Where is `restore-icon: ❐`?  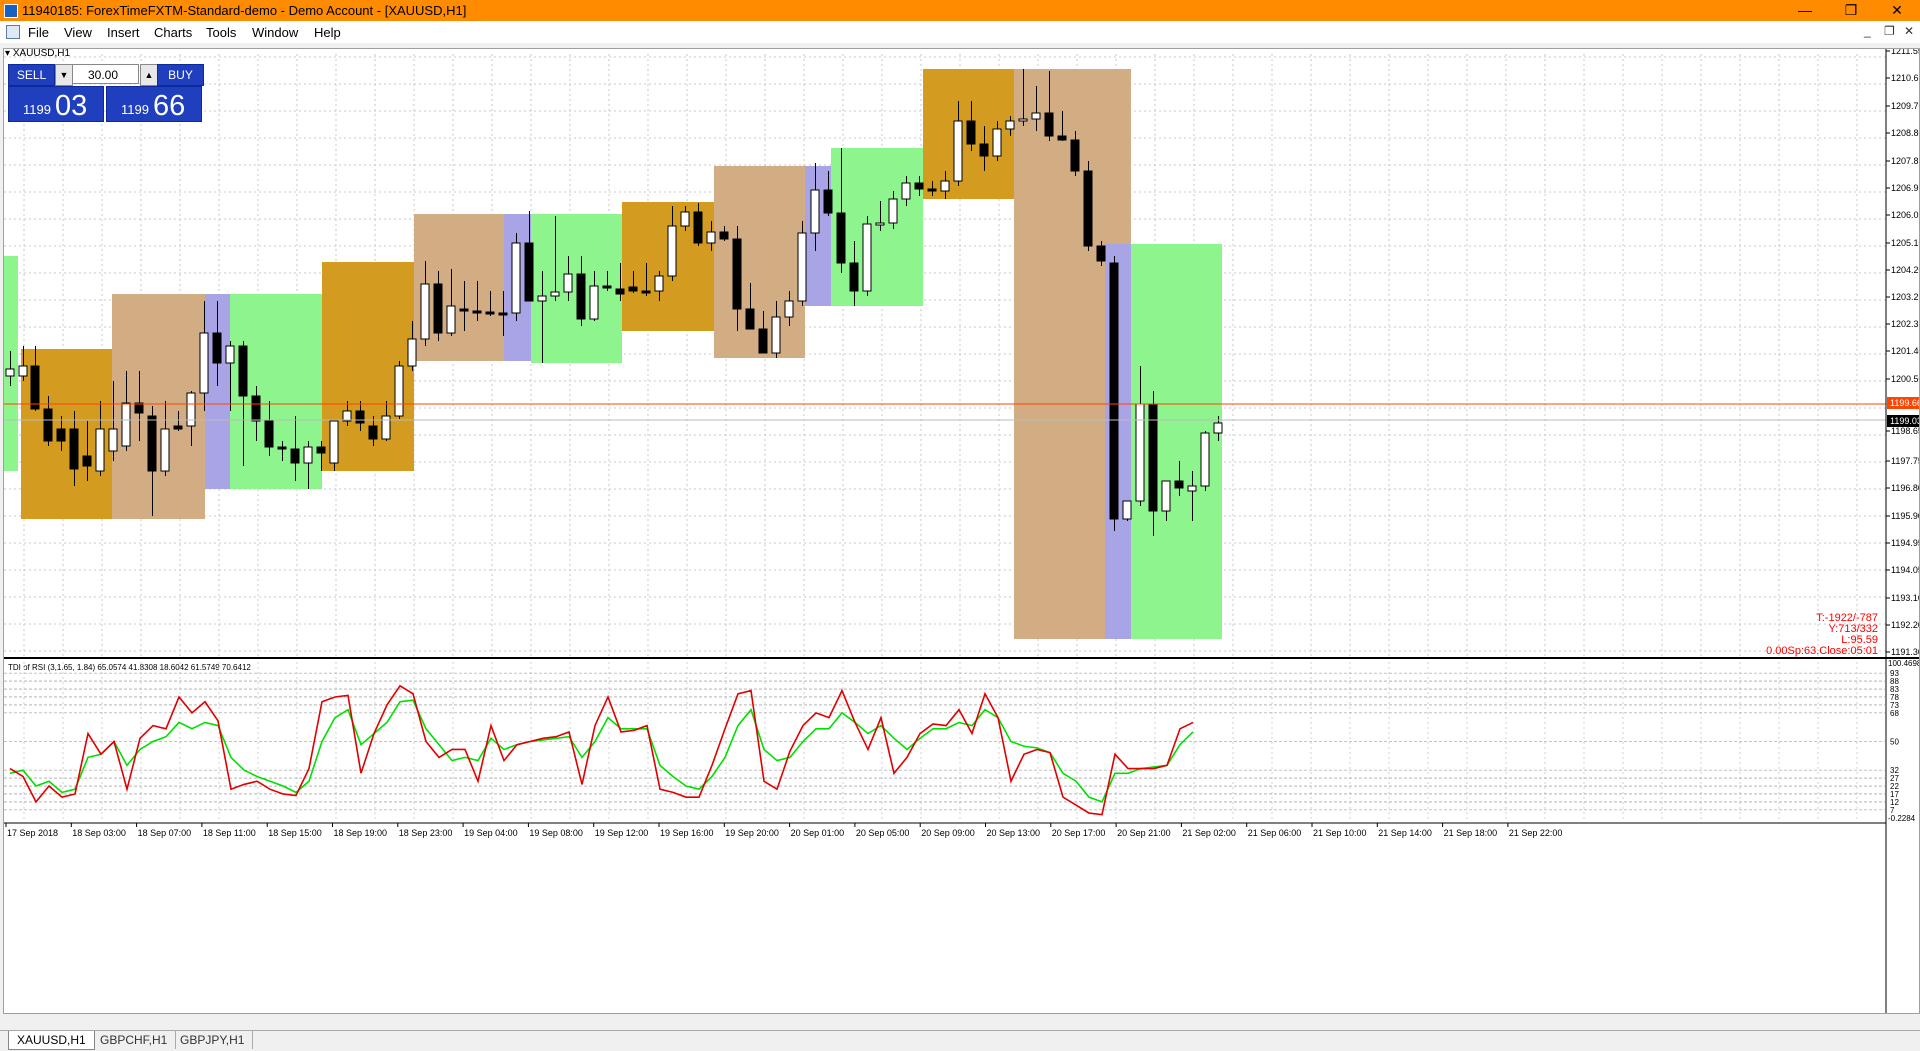 restore-icon: ❐ is located at coordinates (1851, 10).